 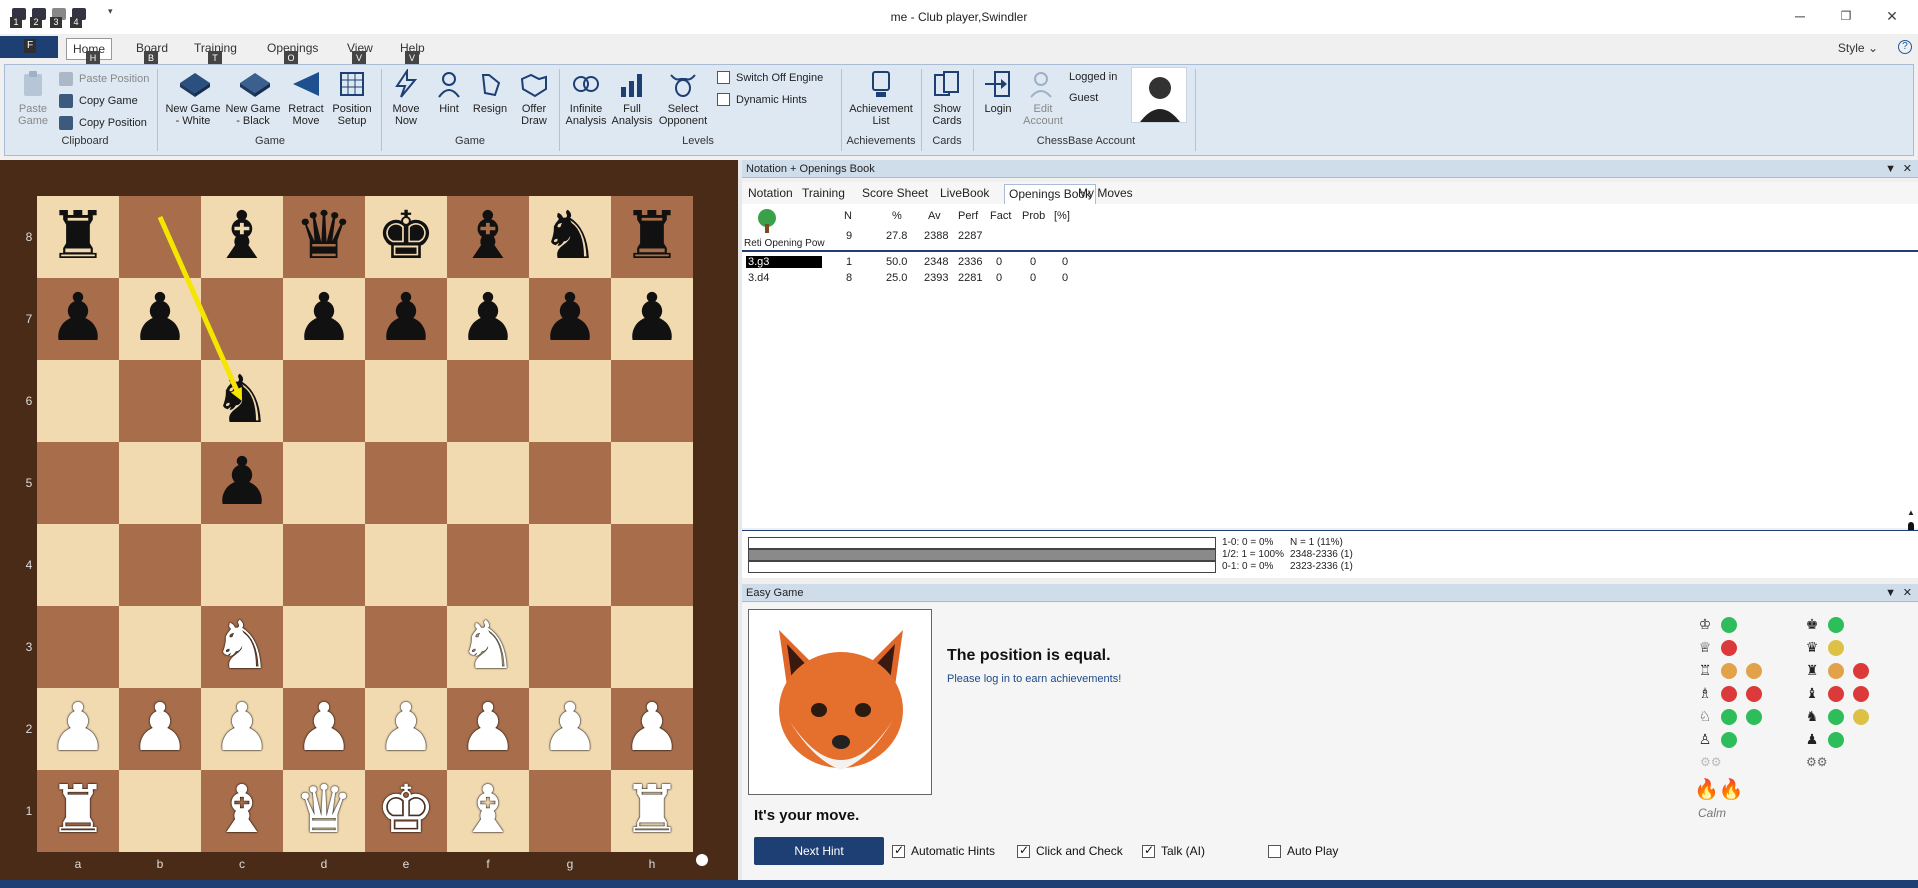 What do you see at coordinates (20, 17) in the screenshot?
I see `quick-access-new-icon: 1` at bounding box center [20, 17].